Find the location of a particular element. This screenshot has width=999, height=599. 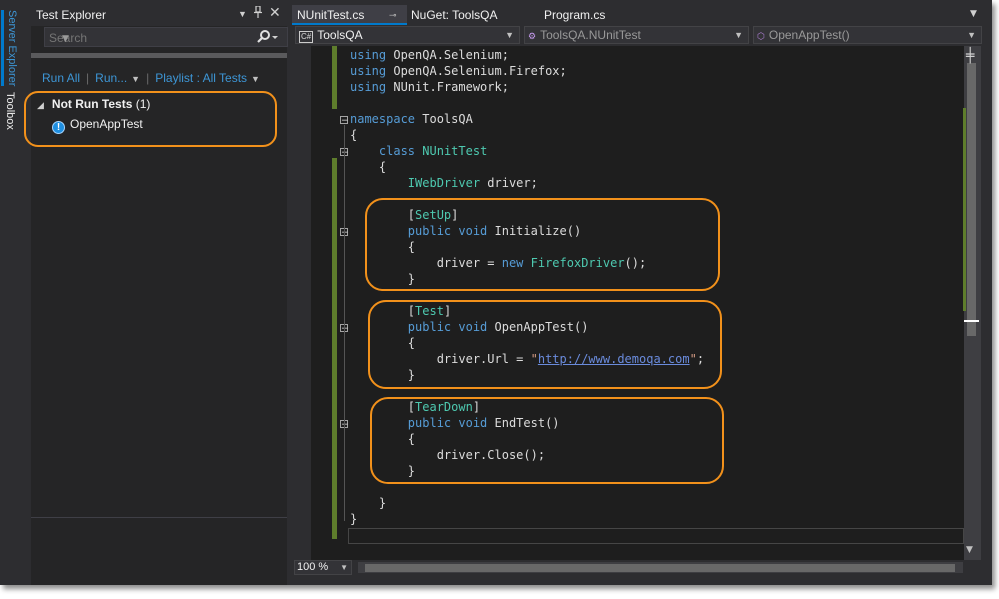

code-token: OpenQA.Selenium; is located at coordinates (451, 55).